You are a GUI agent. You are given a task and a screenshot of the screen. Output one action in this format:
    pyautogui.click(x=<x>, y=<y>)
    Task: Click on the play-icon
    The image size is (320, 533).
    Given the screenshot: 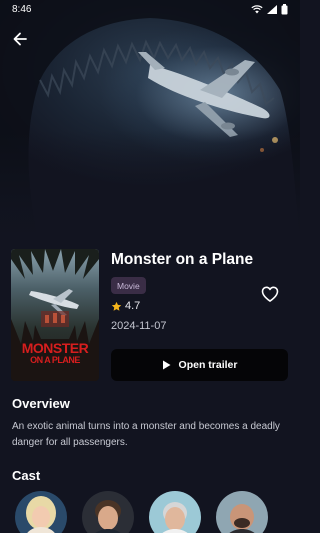 What is the action you would take?
    pyautogui.click(x=166, y=365)
    